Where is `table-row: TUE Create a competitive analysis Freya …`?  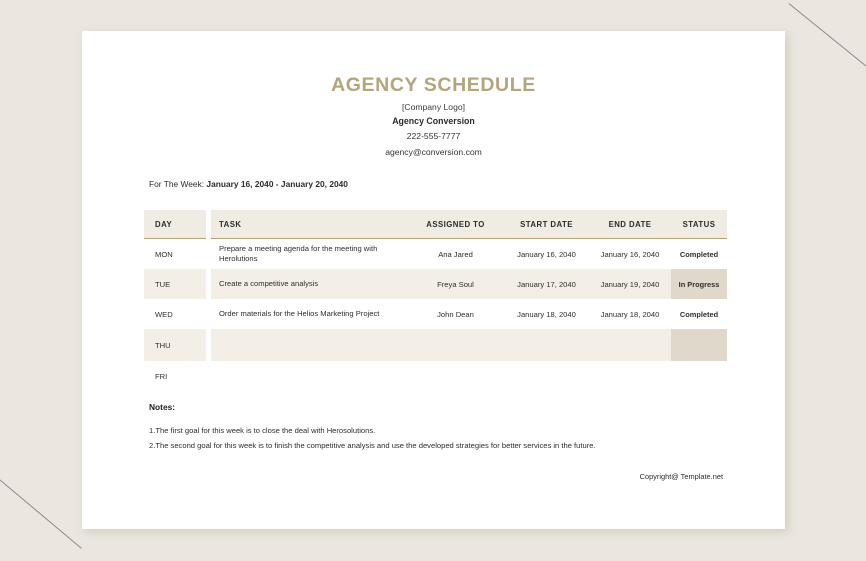
table-row: TUE Create a competitive analysis Freya … is located at coordinates (435, 284).